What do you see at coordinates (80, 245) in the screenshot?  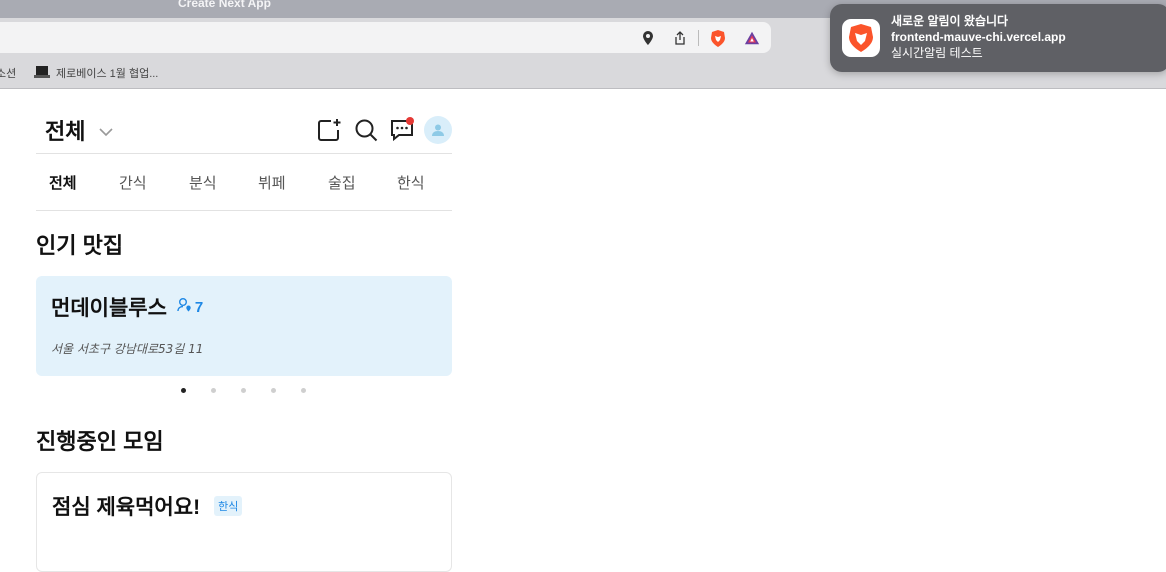 I see `popular-section-title: 인기 맛집` at bounding box center [80, 245].